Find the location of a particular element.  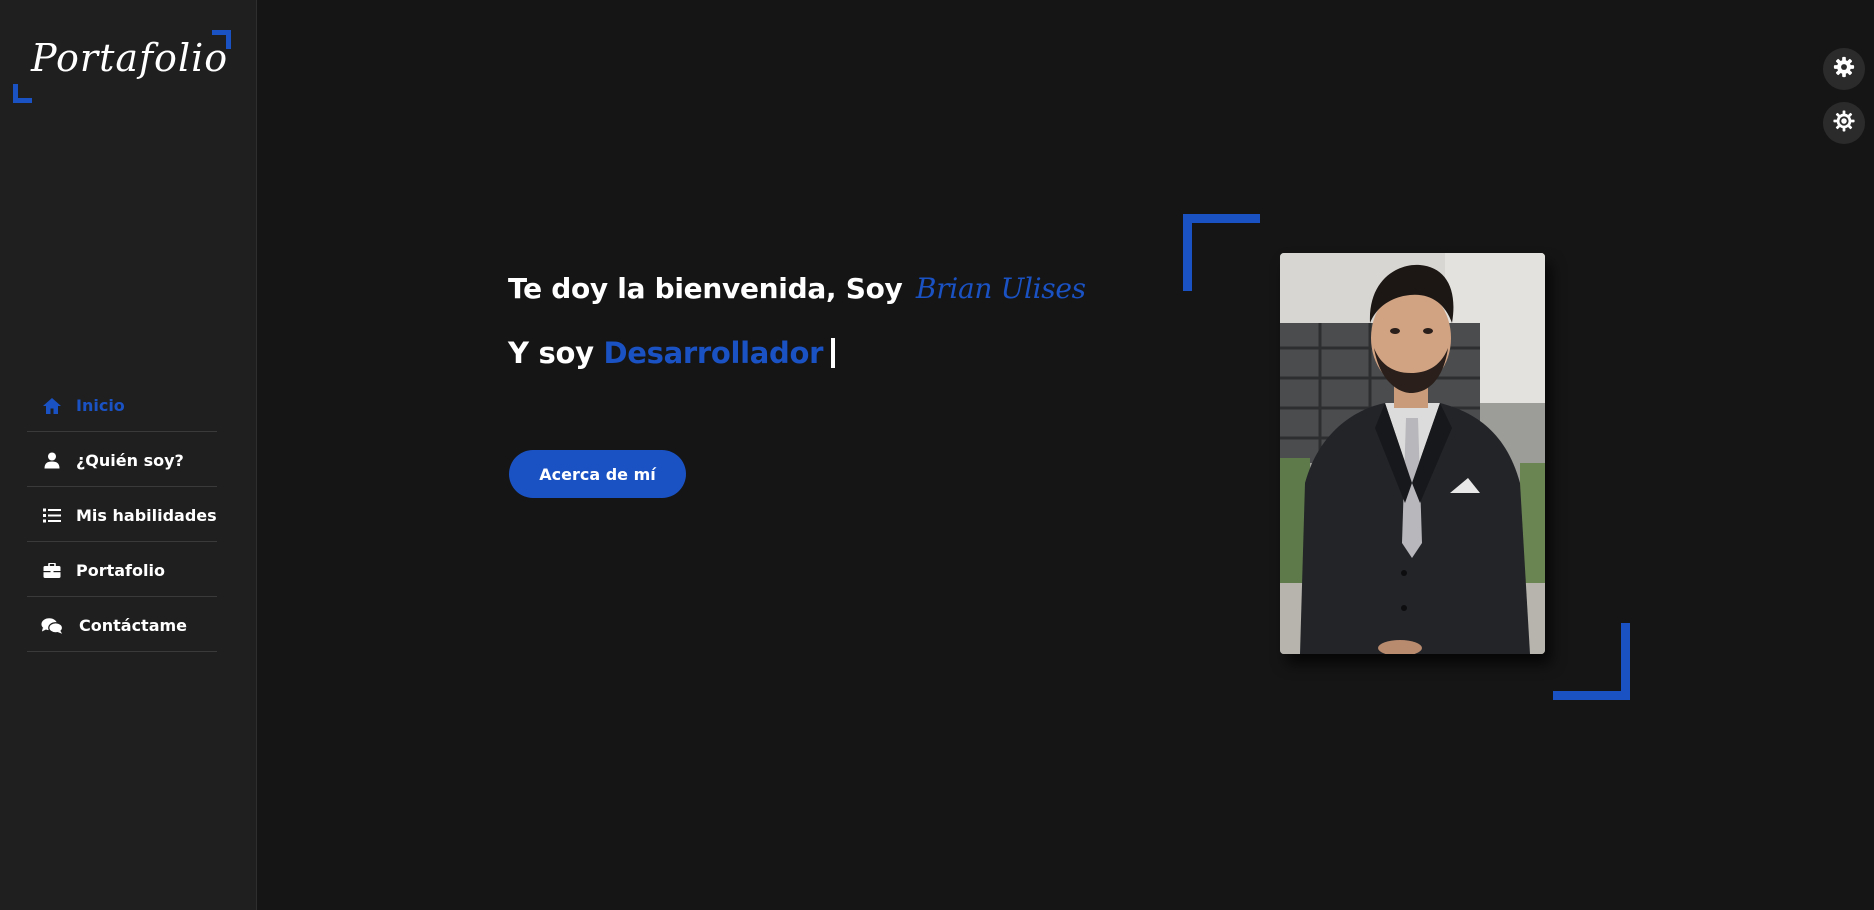

photo-frame-corner-bottom-right is located at coordinates (1591, 661).